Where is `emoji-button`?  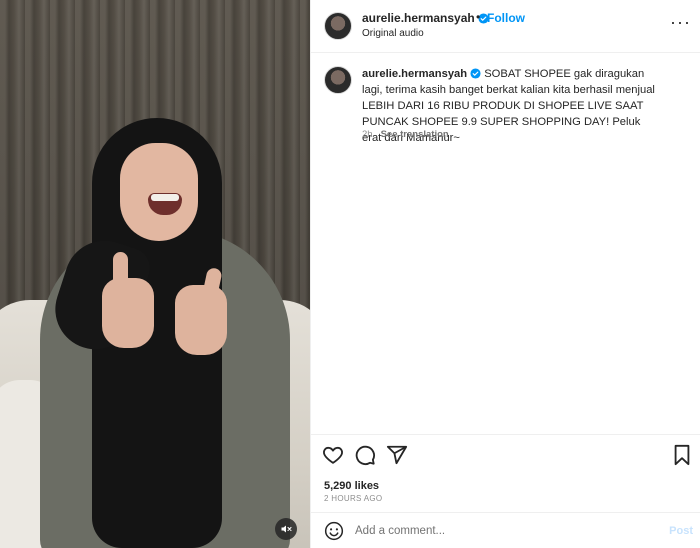 emoji-button is located at coordinates (334, 531).